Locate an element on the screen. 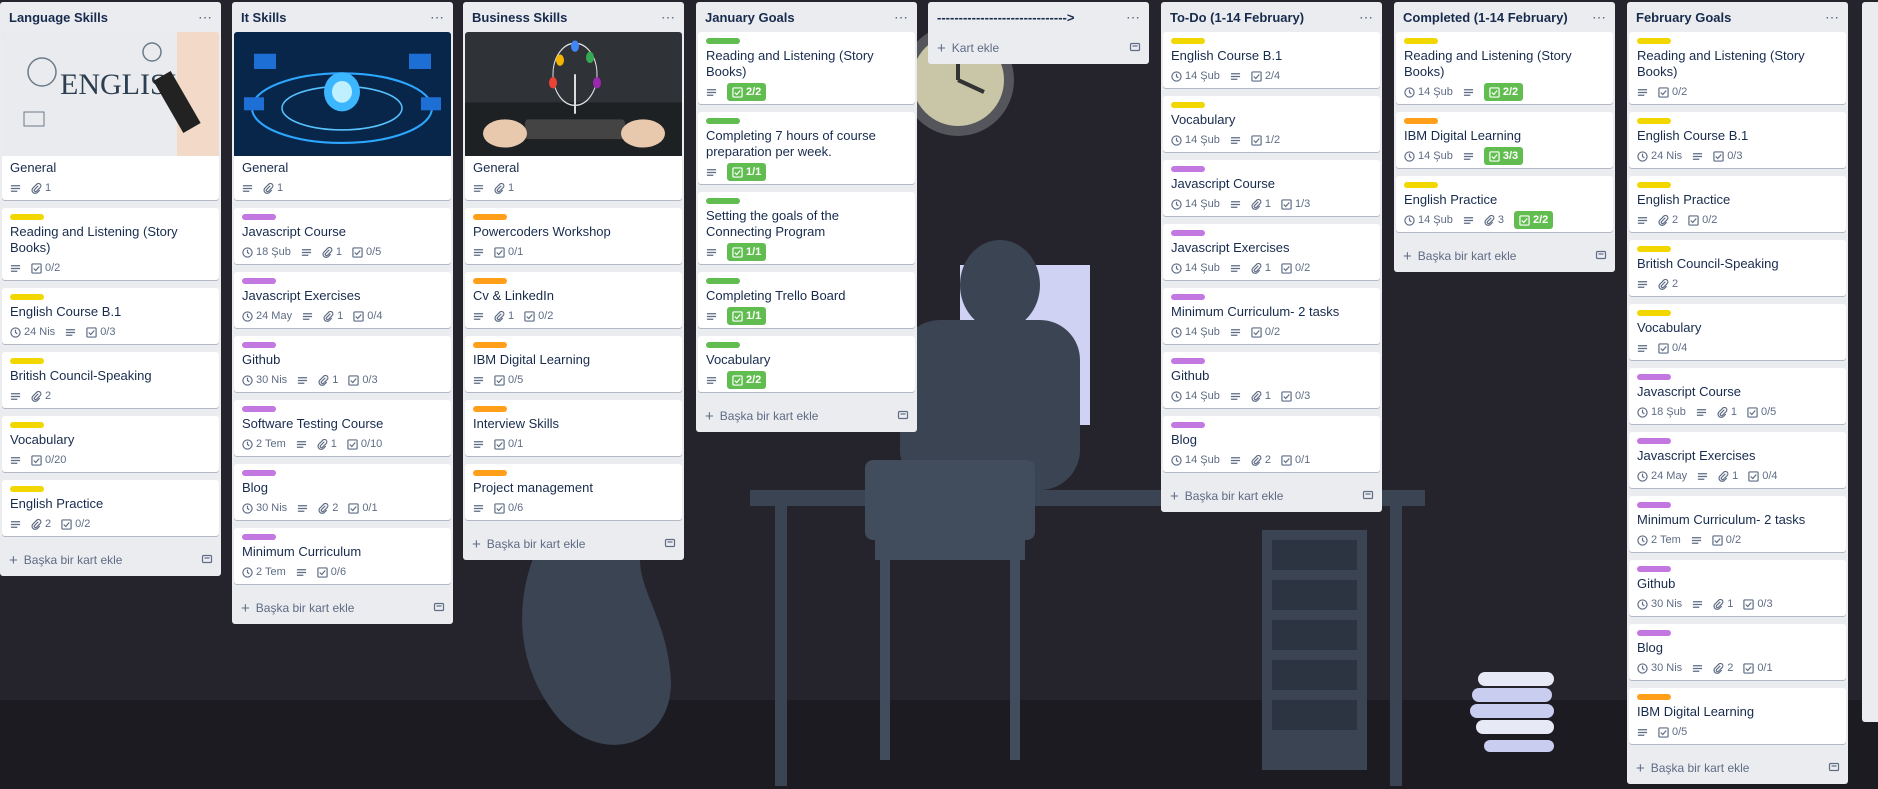 The width and height of the screenshot is (1878, 789). list-header: To-Do (1-14 February) ⋯ is located at coordinates (1271, 17).